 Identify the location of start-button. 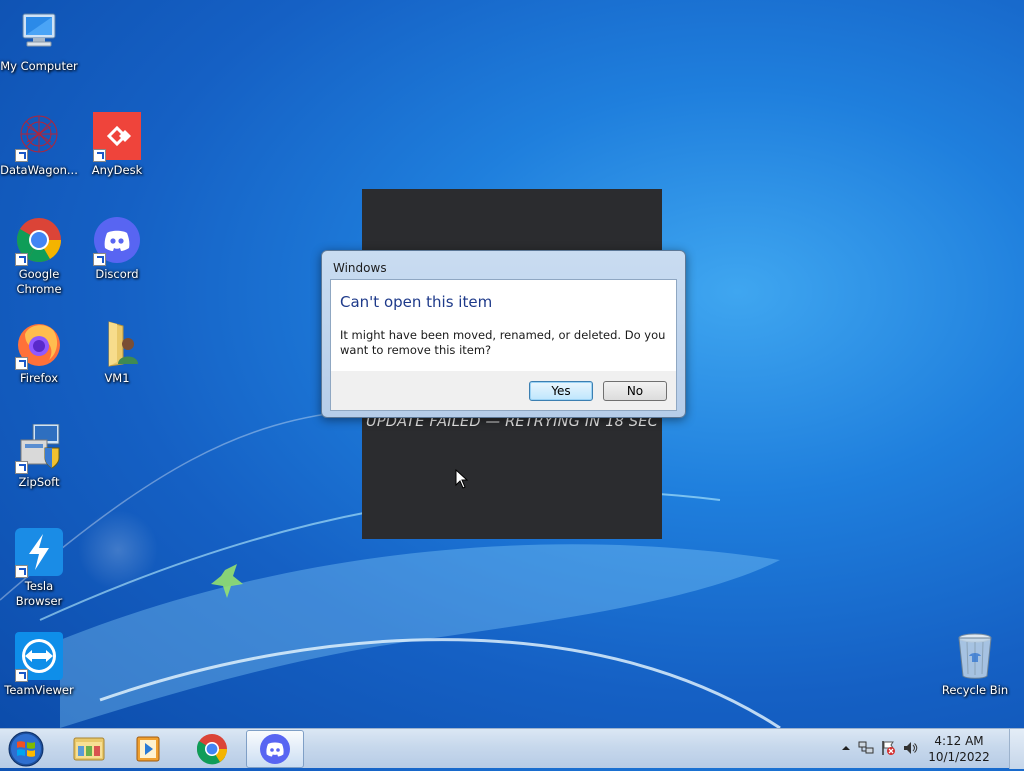
(26, 749).